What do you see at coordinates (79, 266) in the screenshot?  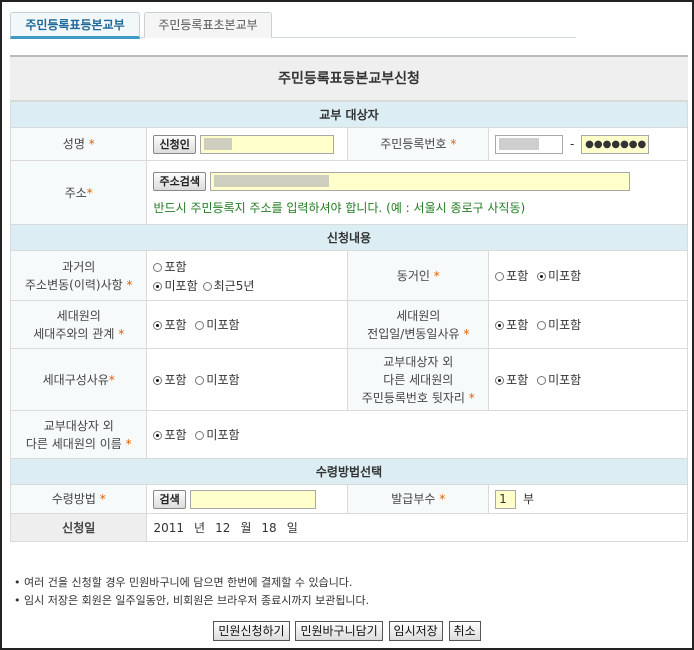 I see `past-address-label-line1: 과거의` at bounding box center [79, 266].